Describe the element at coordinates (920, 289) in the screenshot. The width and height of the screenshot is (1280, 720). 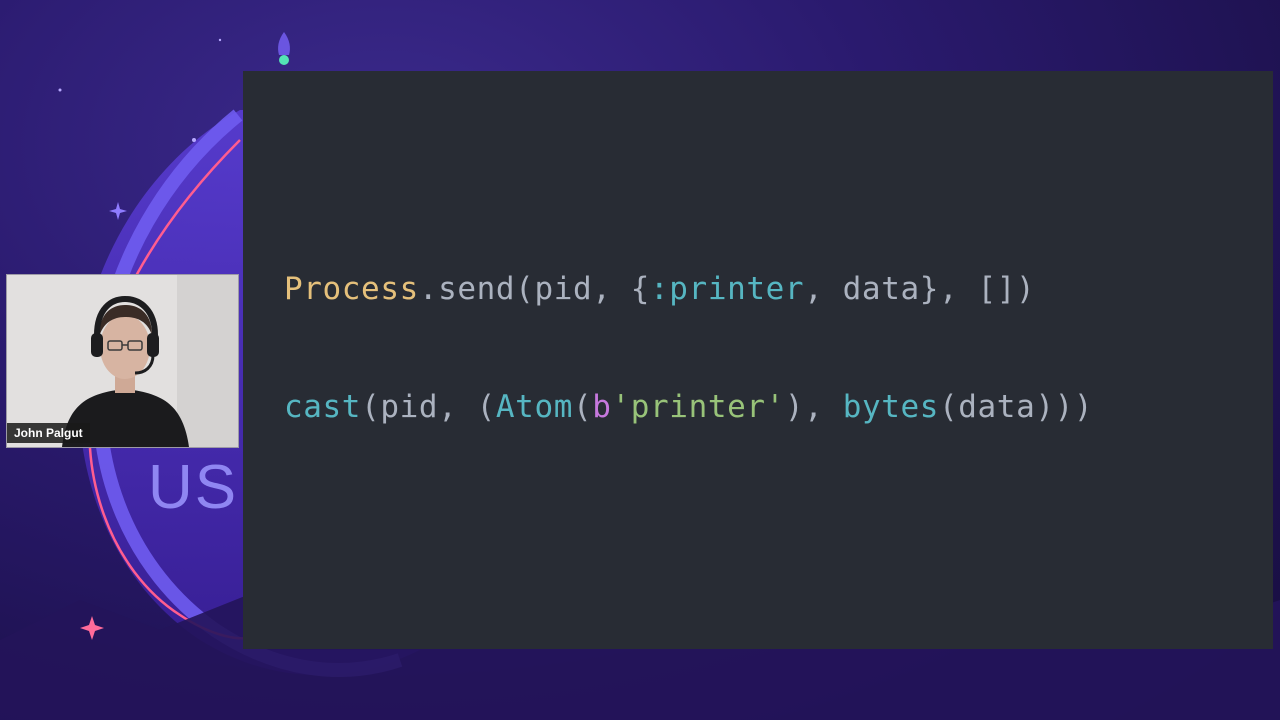
I see `code-token: , data}, [])` at that location.